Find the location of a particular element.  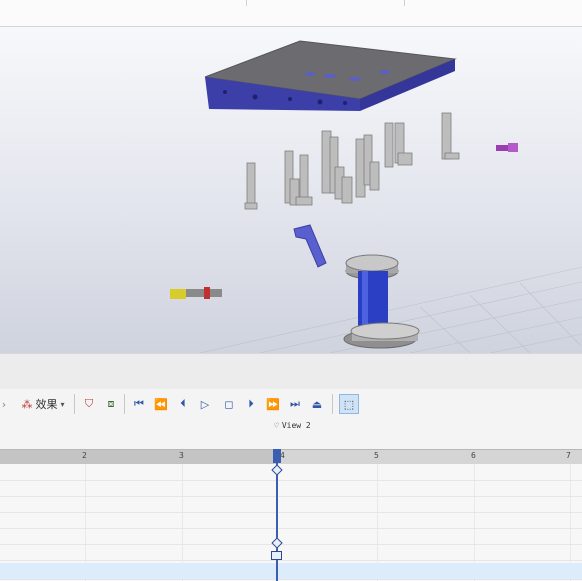

view-marker-icon: ♡ is located at coordinates (276, 425).